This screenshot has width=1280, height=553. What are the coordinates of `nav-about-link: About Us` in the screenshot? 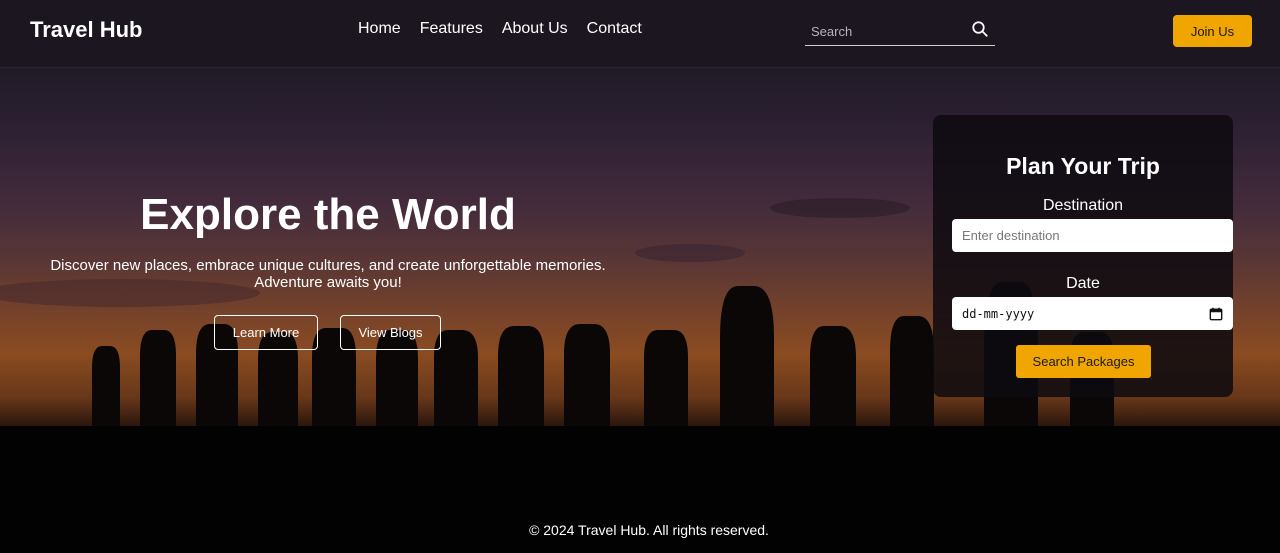 It's located at (535, 29).